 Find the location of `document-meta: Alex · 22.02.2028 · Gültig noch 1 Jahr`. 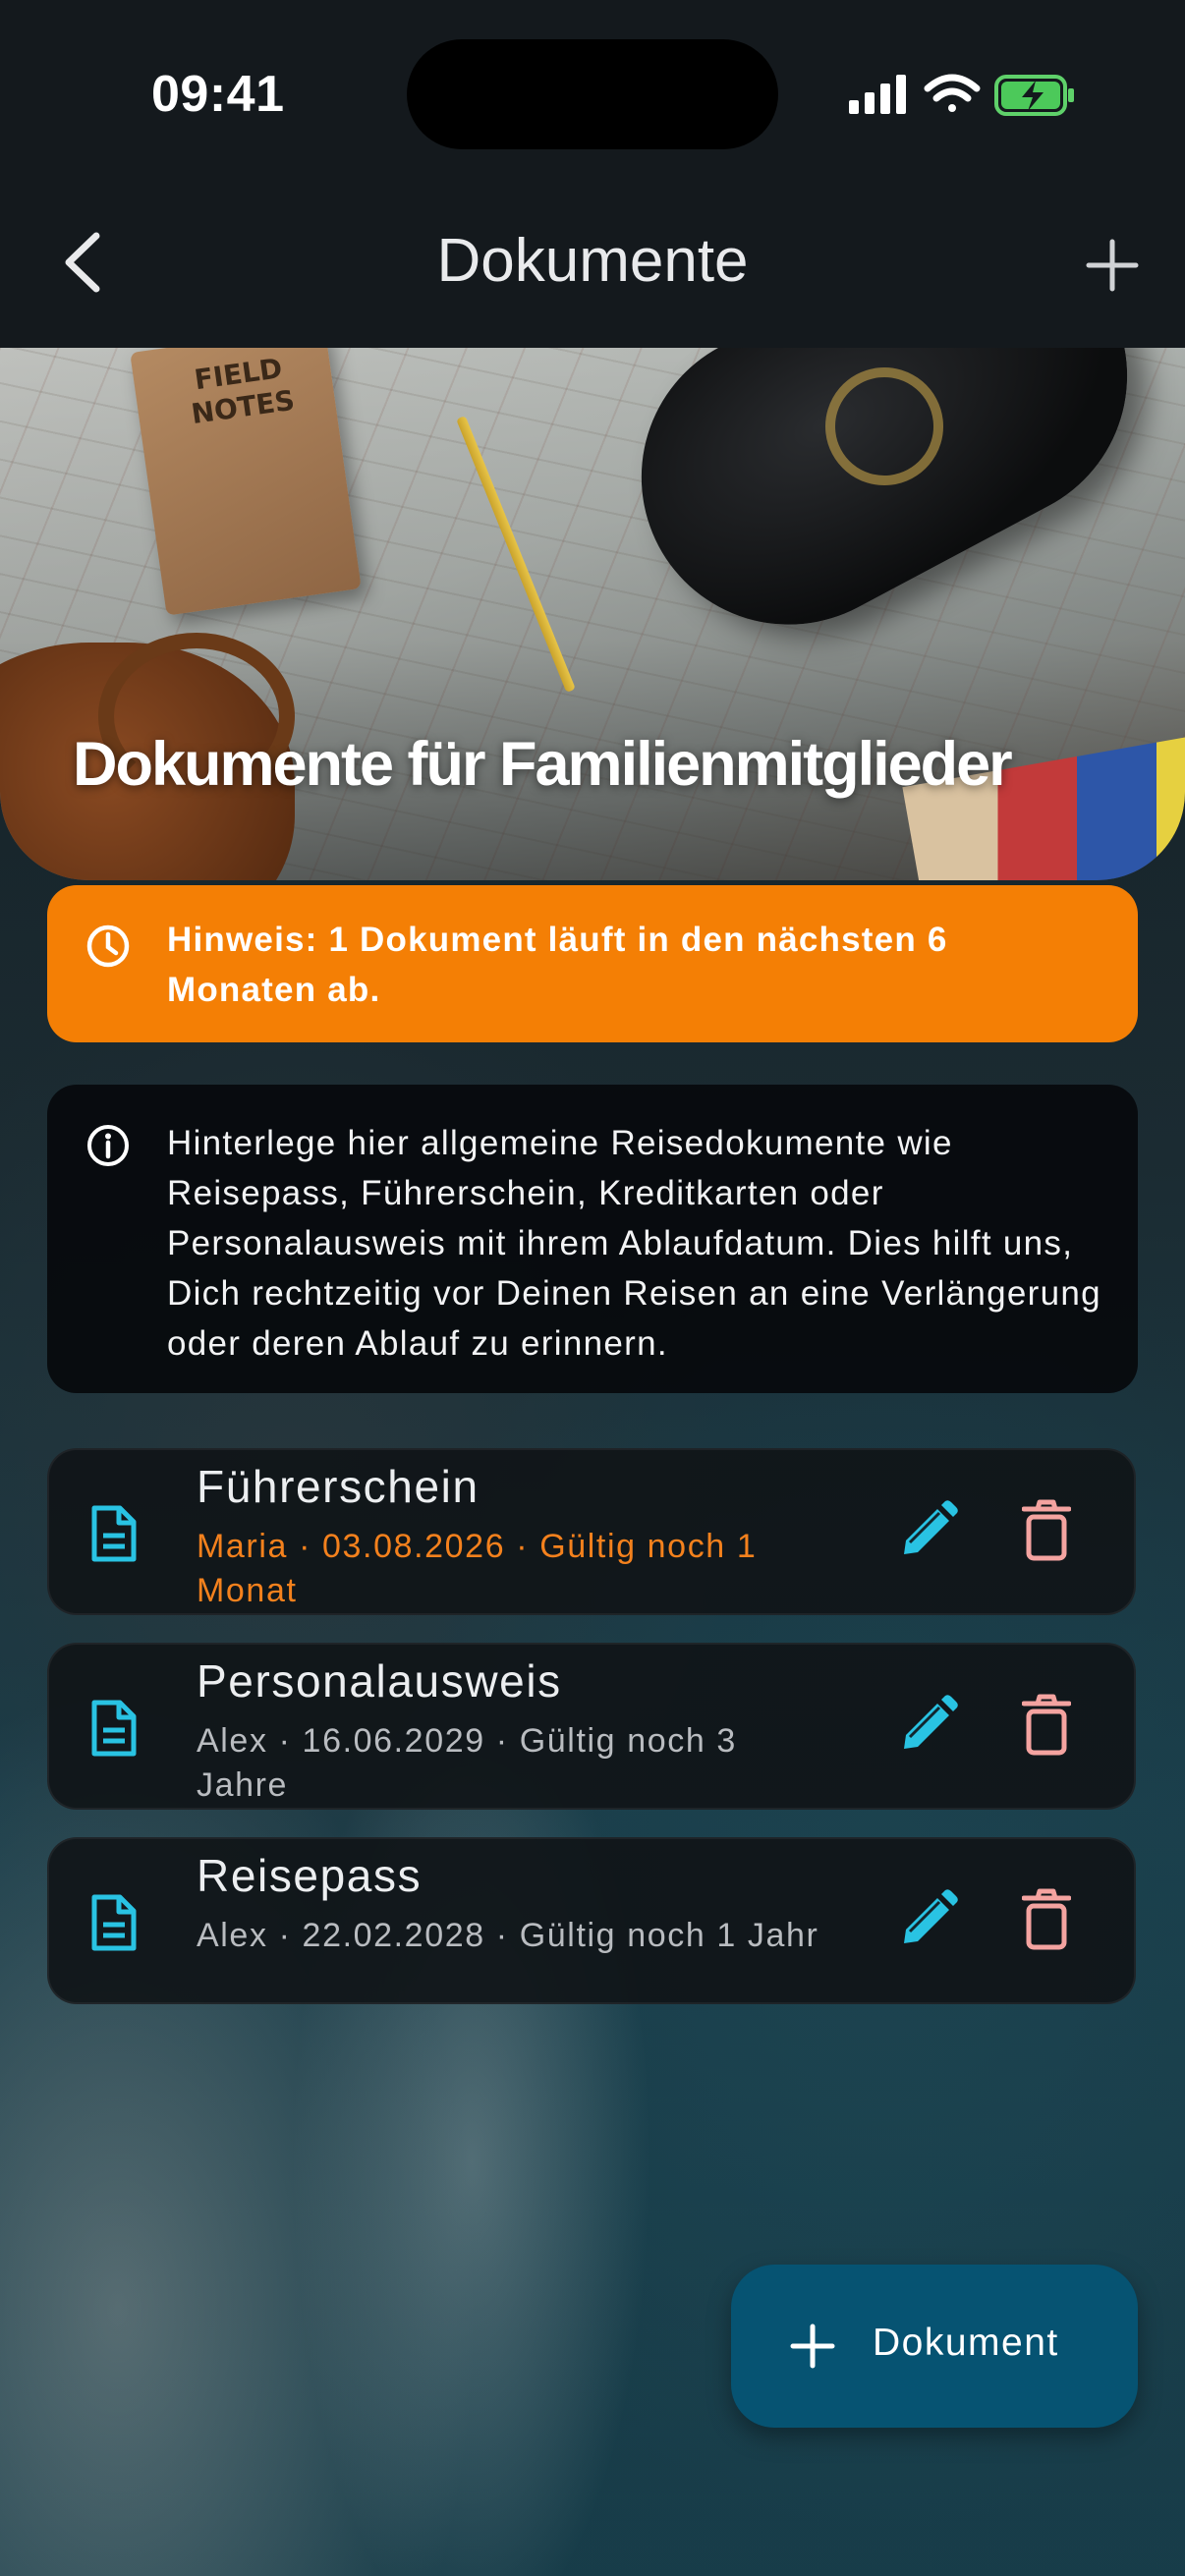

document-meta: Alex · 22.02.2028 · Gültig noch 1 Jahr is located at coordinates (508, 1935).